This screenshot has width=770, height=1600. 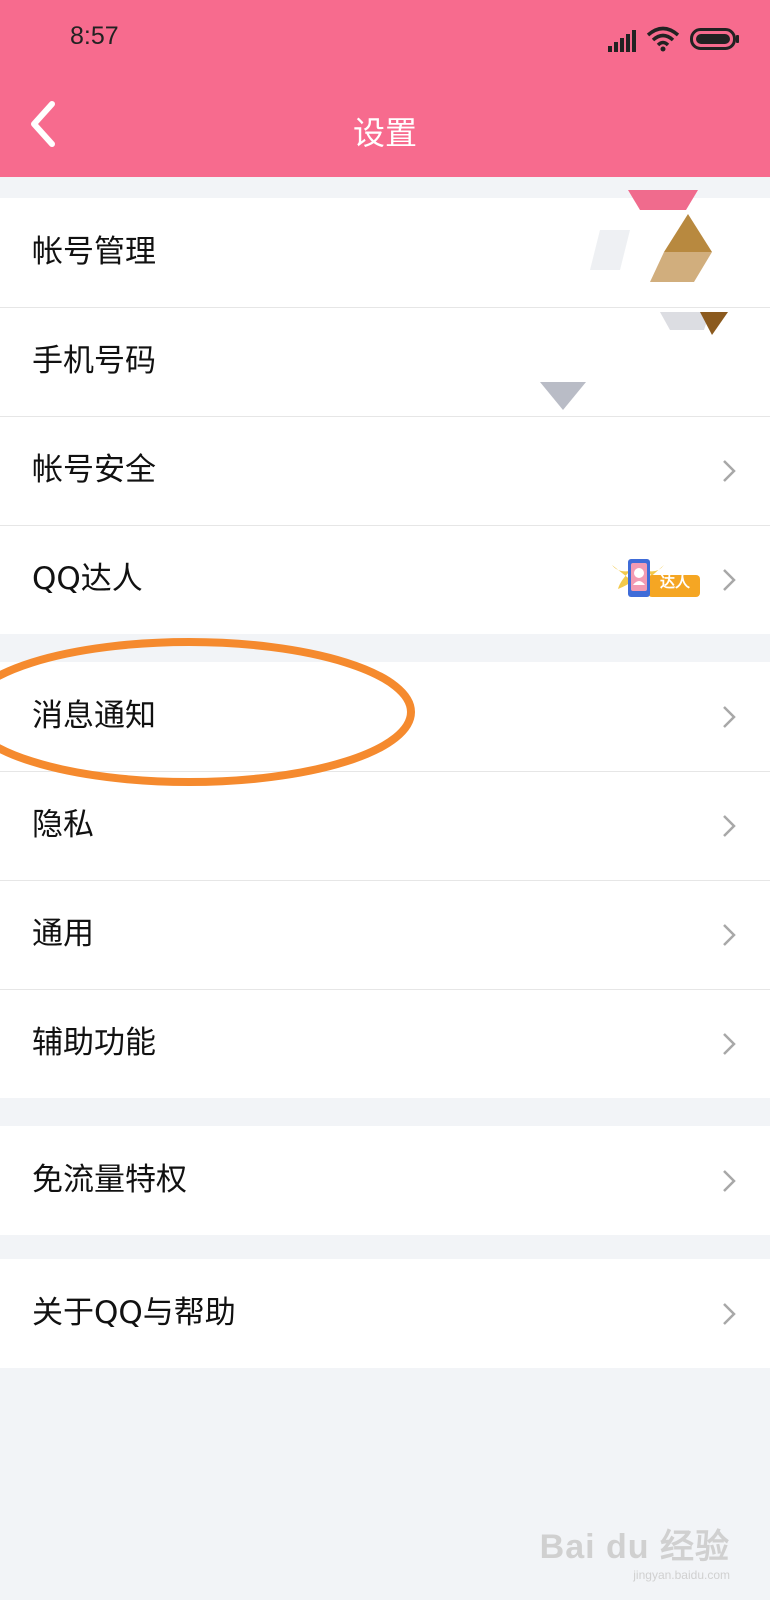 What do you see at coordinates (385, 88) in the screenshot?
I see `app-header: 8:57 设置` at bounding box center [385, 88].